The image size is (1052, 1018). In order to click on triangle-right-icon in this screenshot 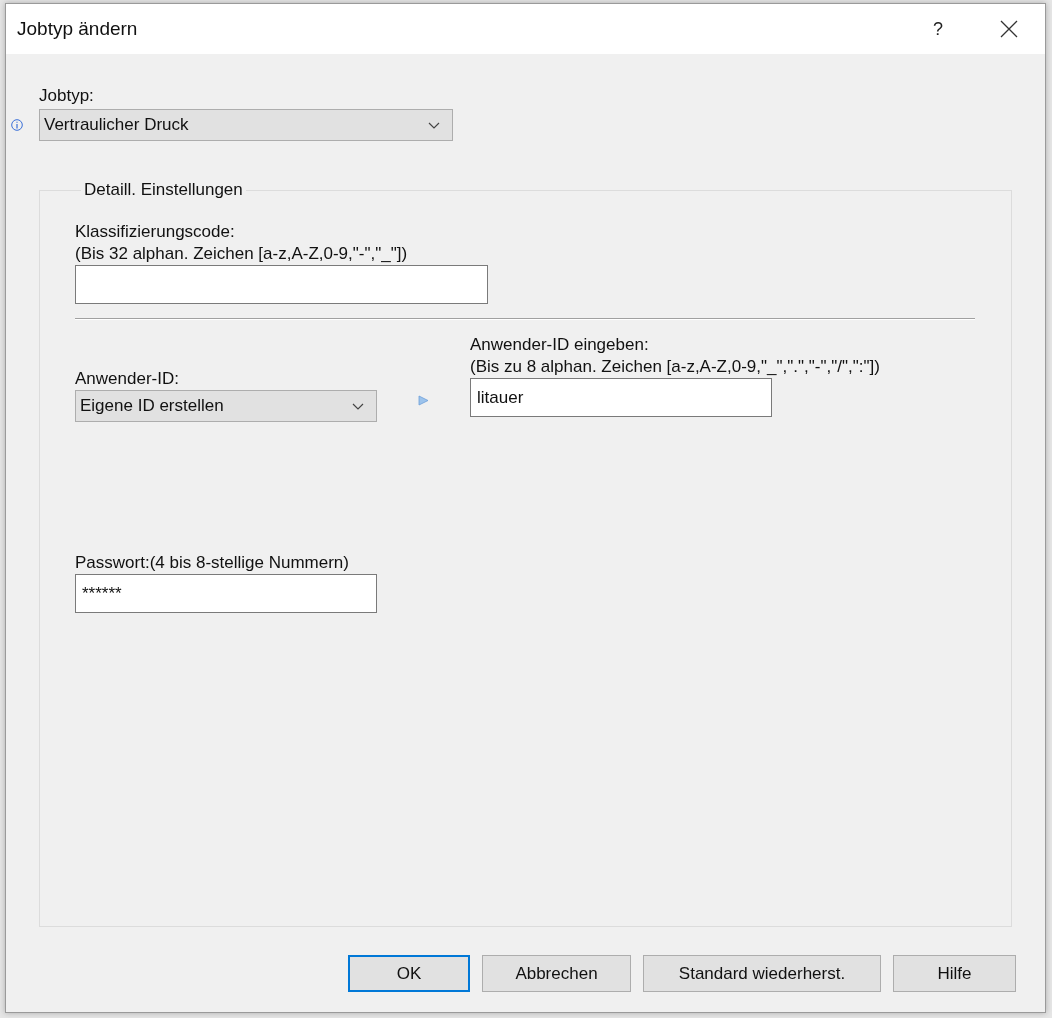, I will do `click(423, 400)`.